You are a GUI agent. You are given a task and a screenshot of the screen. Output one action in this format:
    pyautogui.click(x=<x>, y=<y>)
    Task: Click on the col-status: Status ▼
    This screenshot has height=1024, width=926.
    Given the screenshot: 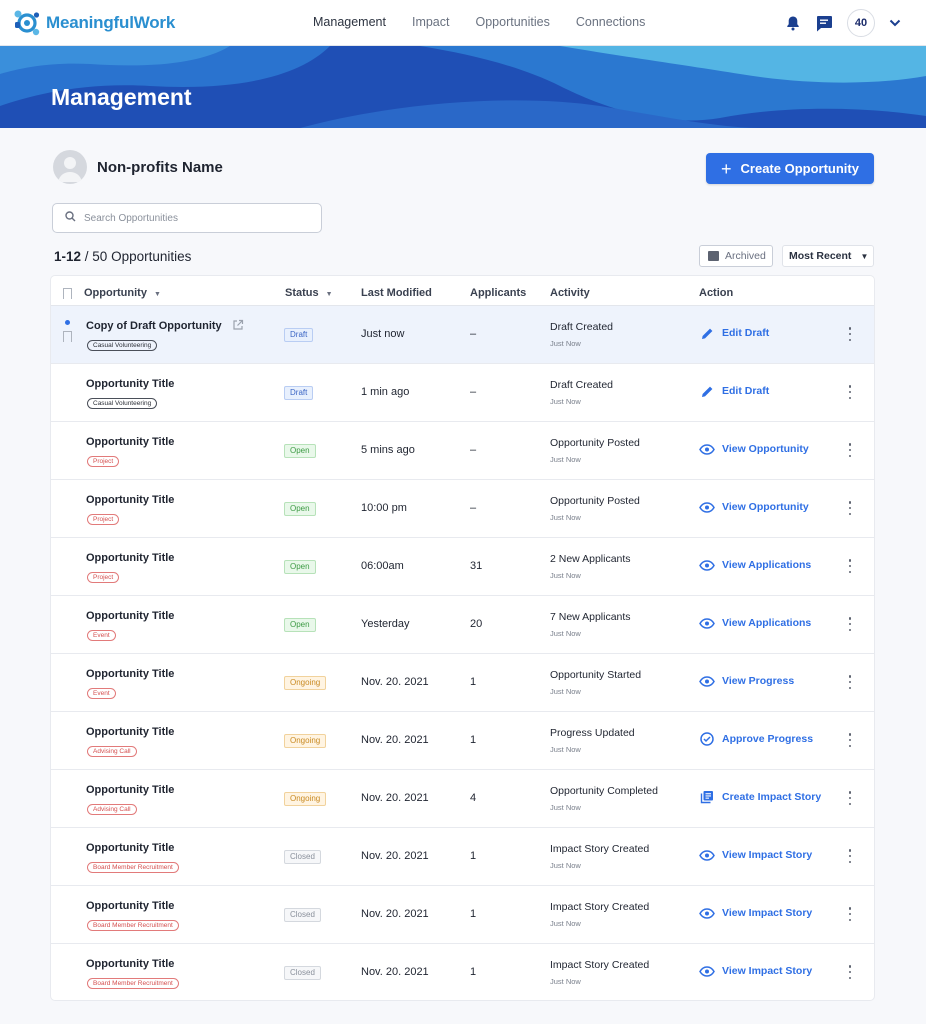 What is the action you would take?
    pyautogui.click(x=309, y=293)
    